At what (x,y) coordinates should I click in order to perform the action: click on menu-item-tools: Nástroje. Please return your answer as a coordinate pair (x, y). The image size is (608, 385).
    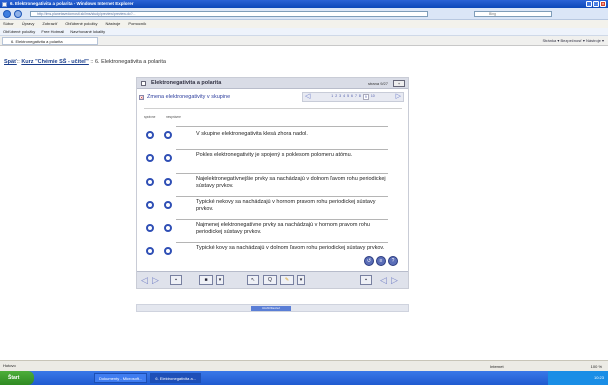
    Looking at the image, I should click on (113, 24).